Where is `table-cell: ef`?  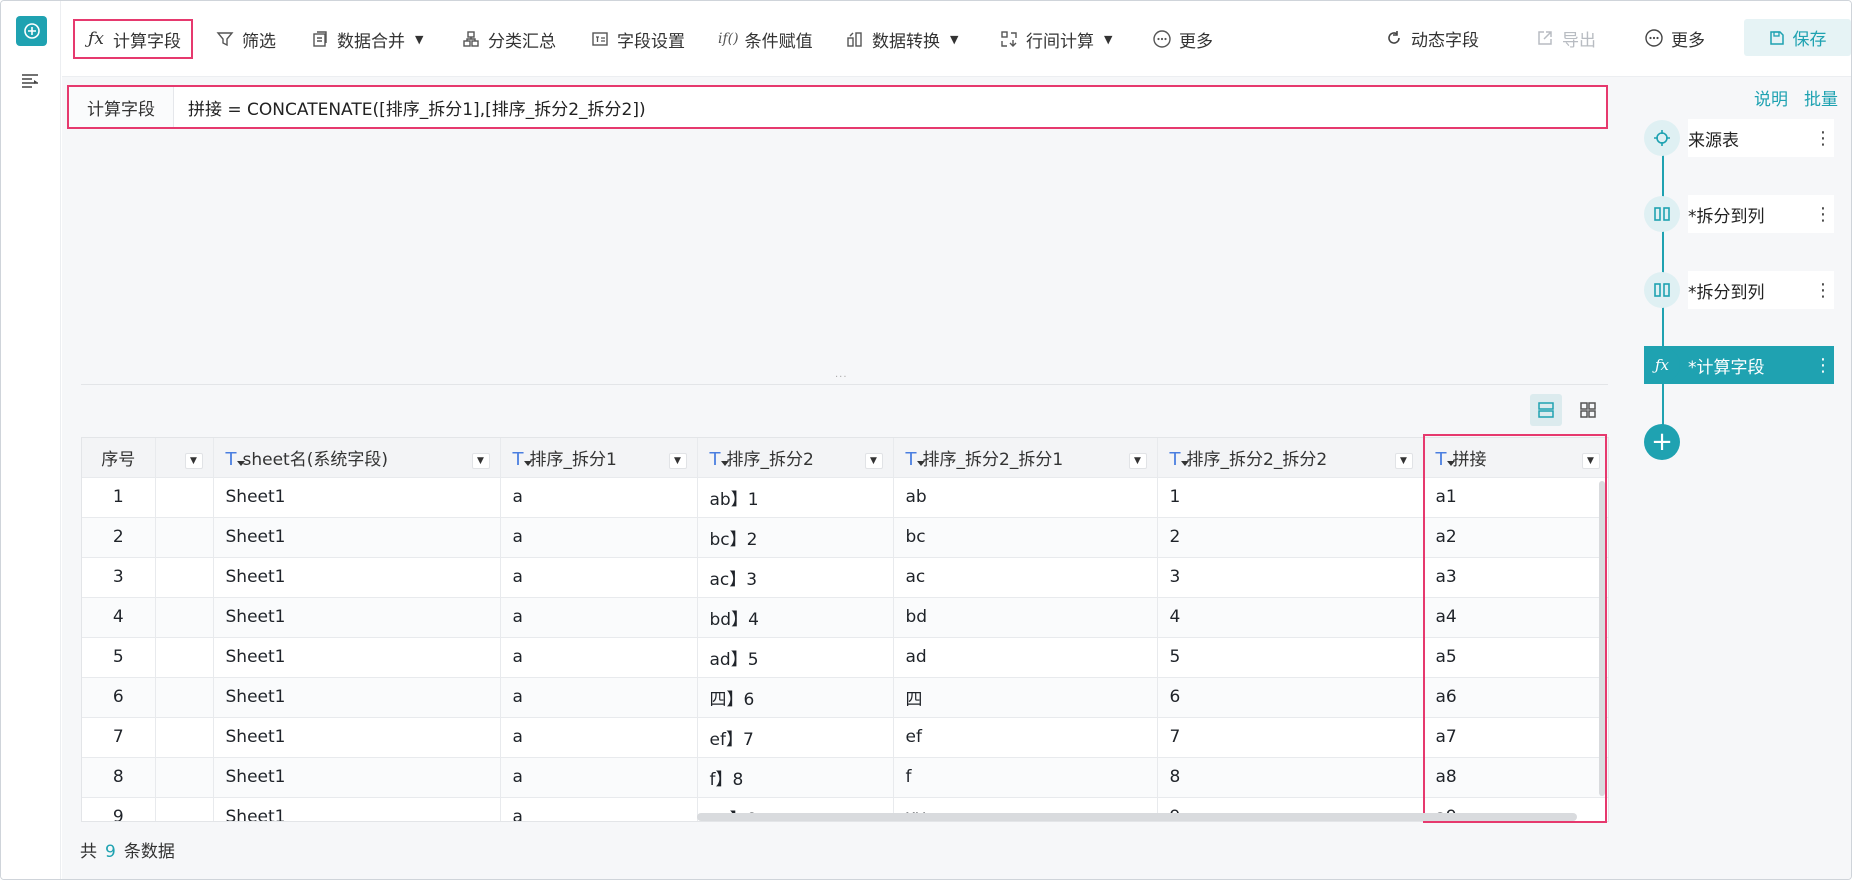 table-cell: ef is located at coordinates (1025, 737).